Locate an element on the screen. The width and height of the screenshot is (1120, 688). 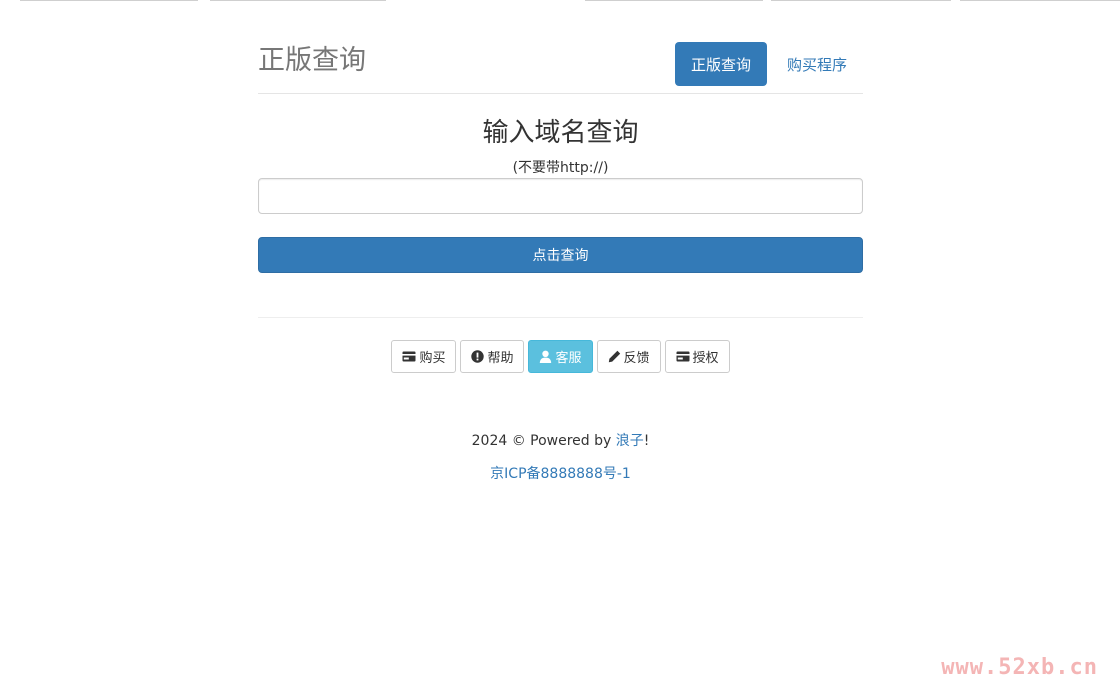
icp-line: 京ICP备8888888号-1 is located at coordinates (560, 473).